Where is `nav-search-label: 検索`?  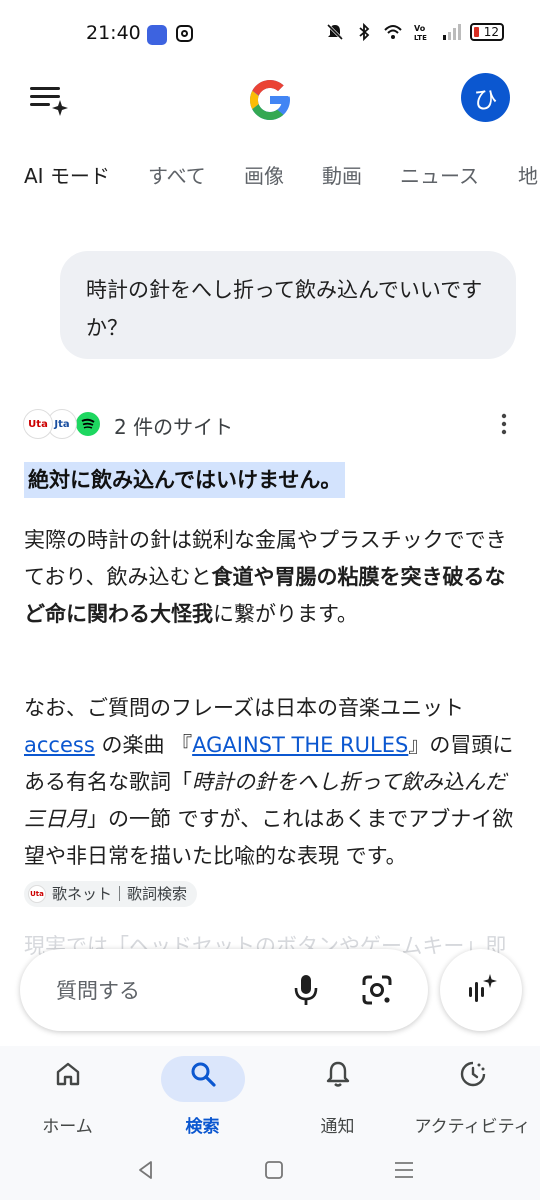
nav-search-label: 検索 is located at coordinates (202, 1127).